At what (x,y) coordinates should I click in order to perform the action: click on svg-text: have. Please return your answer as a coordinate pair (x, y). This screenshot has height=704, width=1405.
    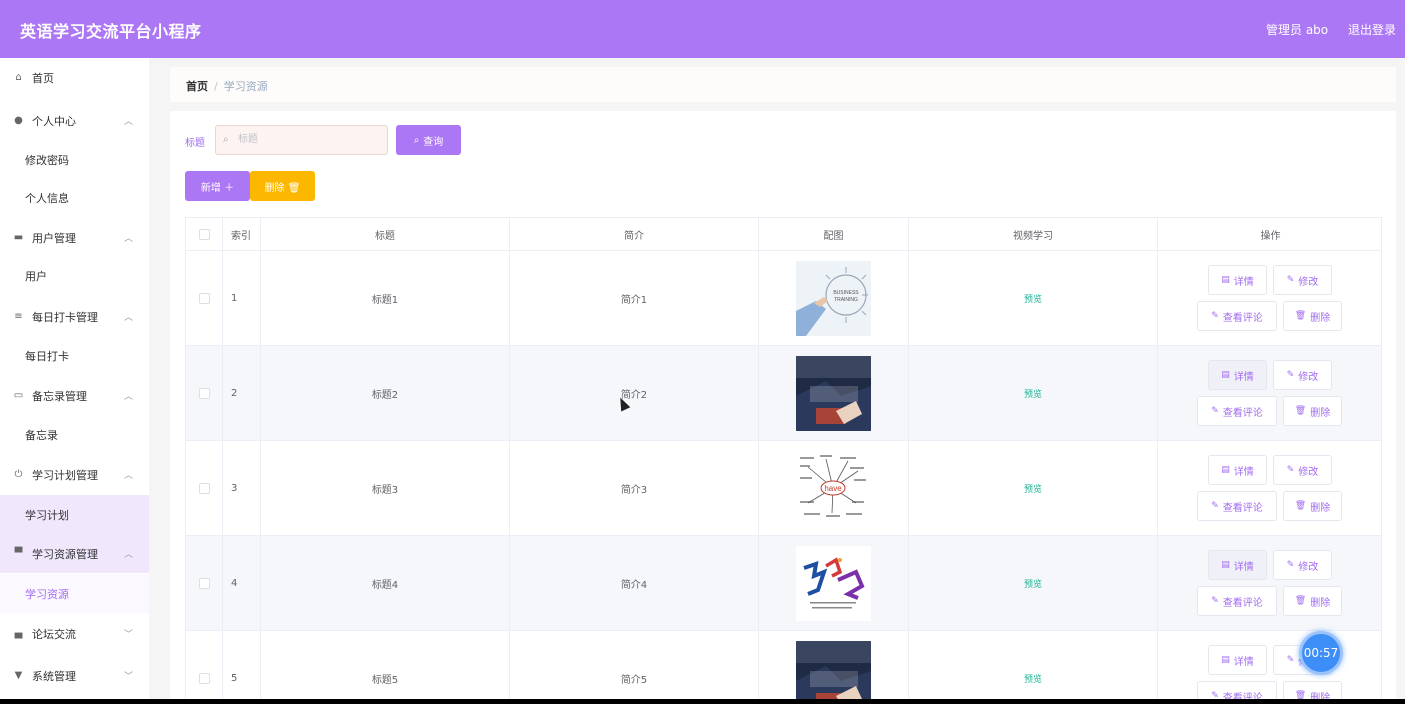
    Looking at the image, I should click on (833, 488).